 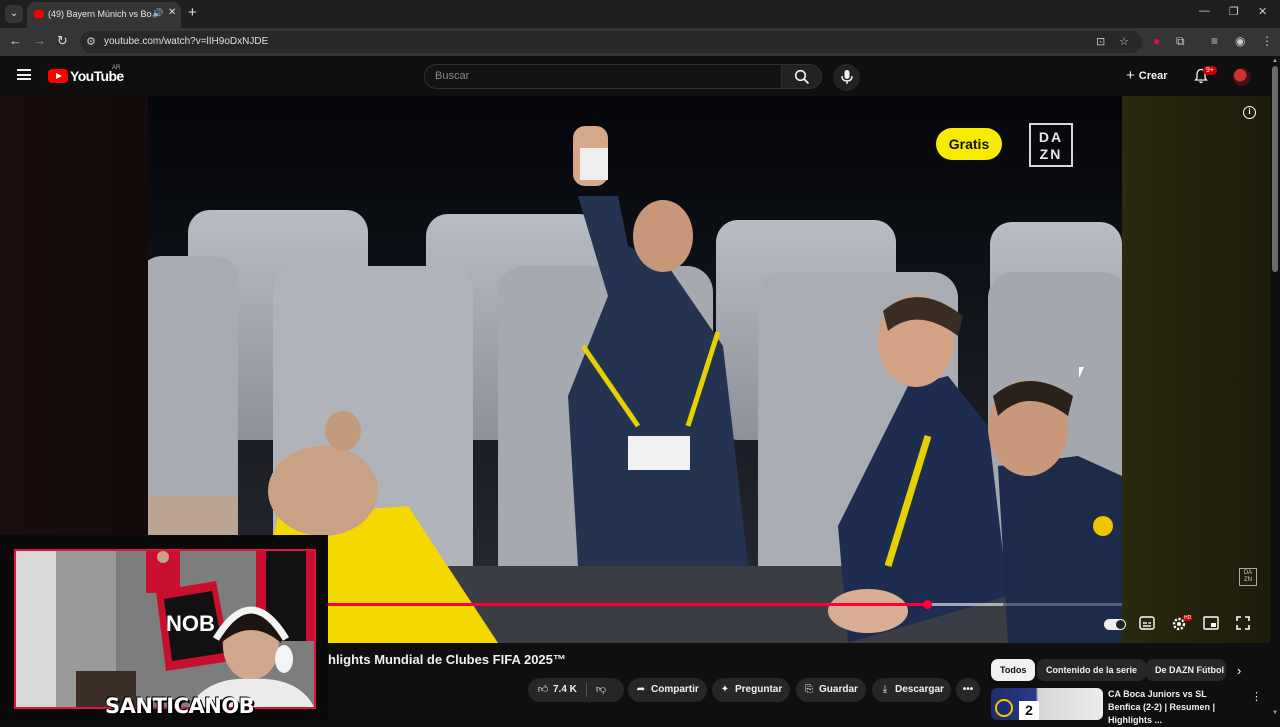 What do you see at coordinates (1275, 169) in the screenshot?
I see `scrollbar-thumb` at bounding box center [1275, 169].